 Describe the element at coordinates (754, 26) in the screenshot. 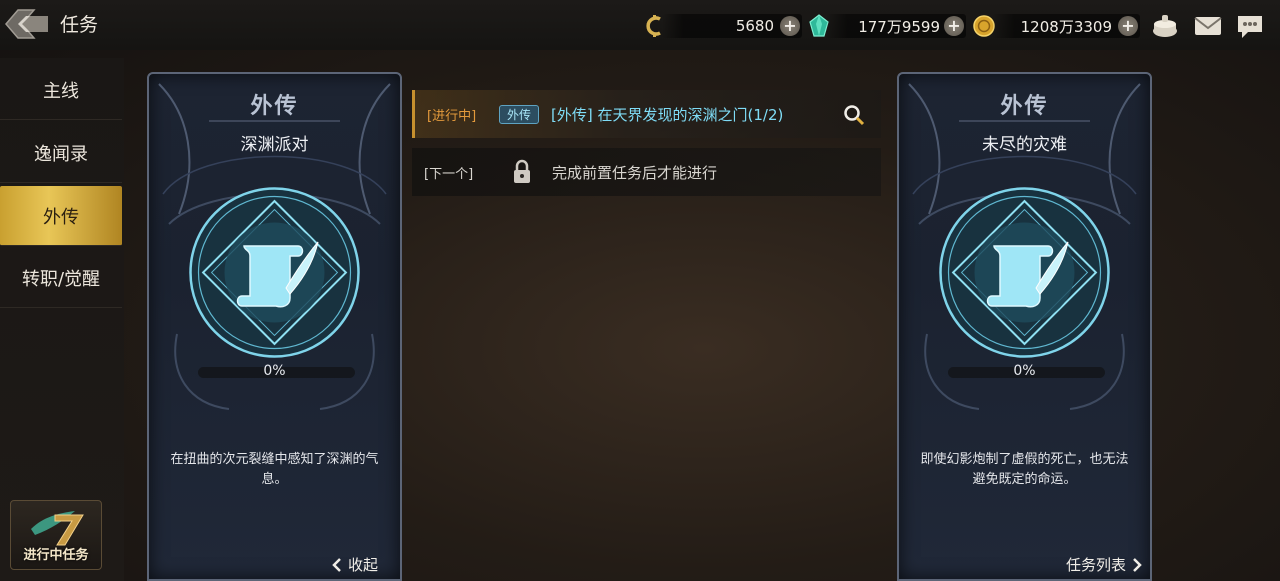

I see `currency-c-coin-value: 5680` at that location.